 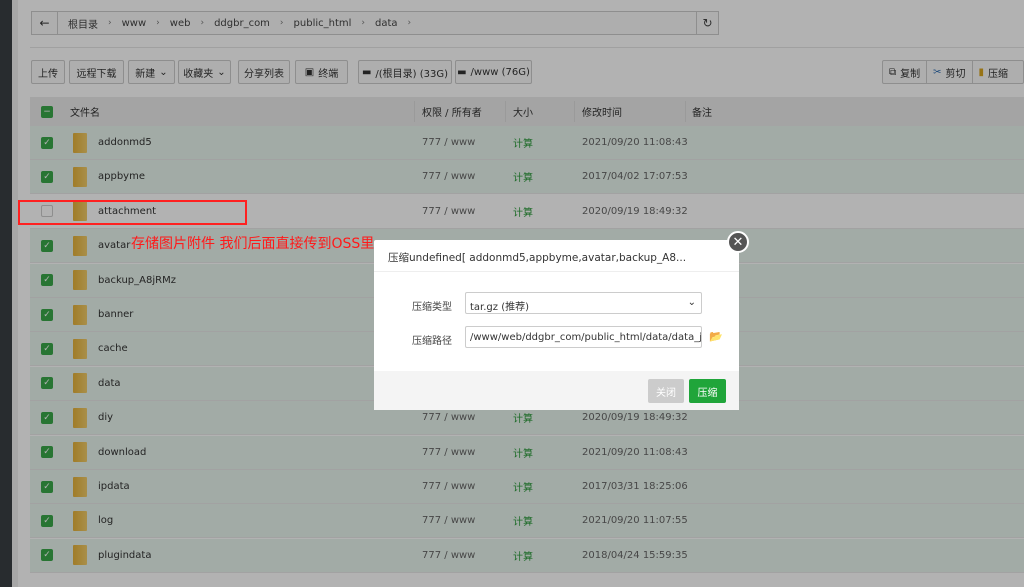 I want to click on path-label: 压缩路径, so click(x=432, y=341).